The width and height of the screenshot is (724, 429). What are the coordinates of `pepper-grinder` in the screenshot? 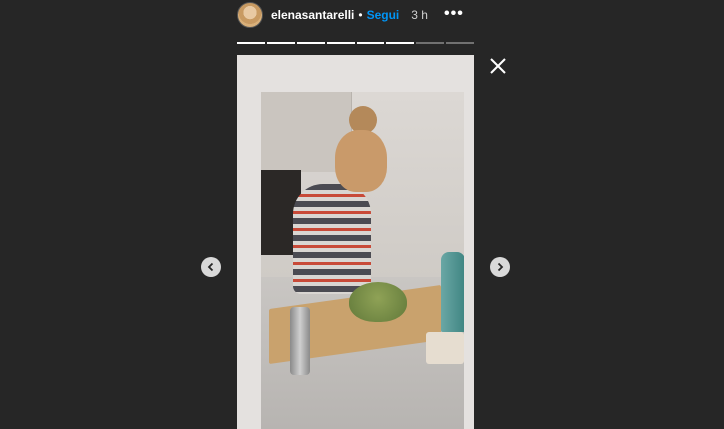 It's located at (300, 341).